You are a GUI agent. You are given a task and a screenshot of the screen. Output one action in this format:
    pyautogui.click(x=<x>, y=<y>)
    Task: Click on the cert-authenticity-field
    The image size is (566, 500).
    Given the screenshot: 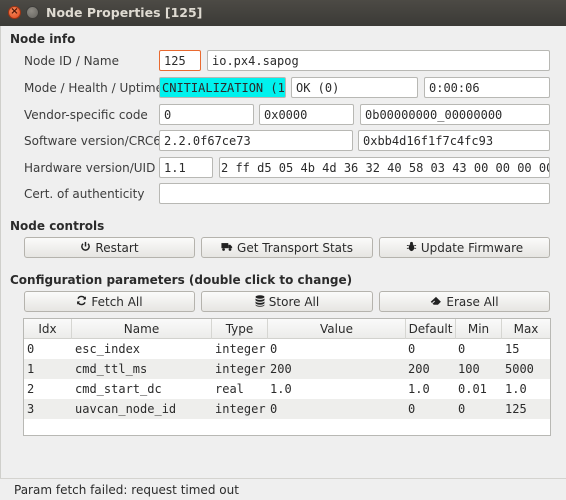 What is the action you would take?
    pyautogui.click(x=354, y=193)
    